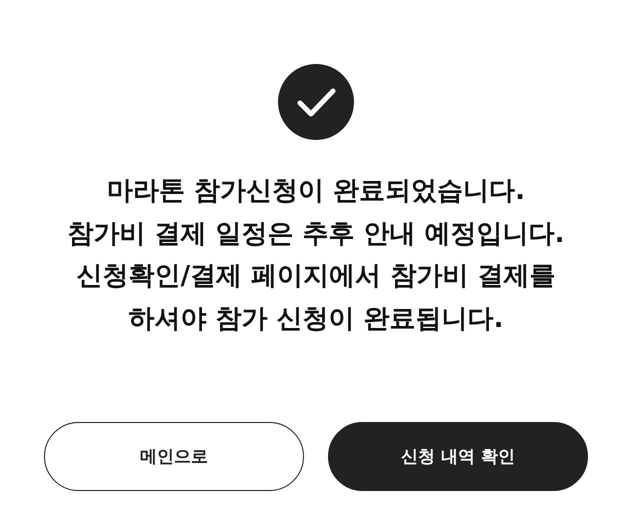 The image size is (632, 515). Describe the element at coordinates (174, 456) in the screenshot. I see `main-button: 메인으로` at that location.